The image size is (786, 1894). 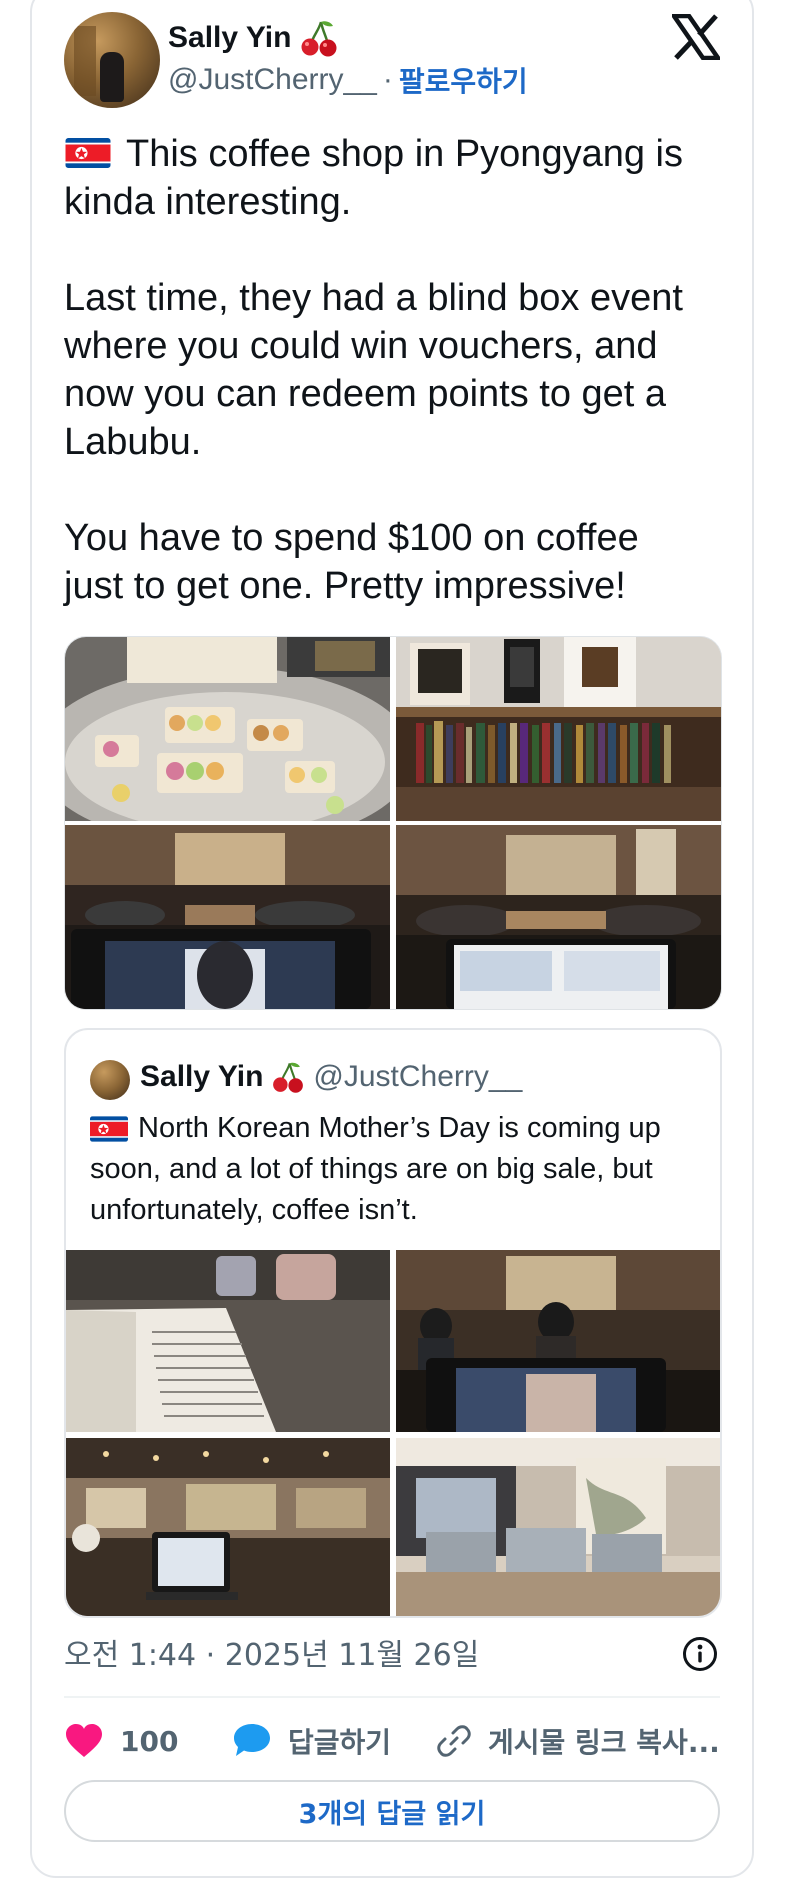 I want to click on quoted-author-handle: @JustCherry__, so click(x=417, y=1077).